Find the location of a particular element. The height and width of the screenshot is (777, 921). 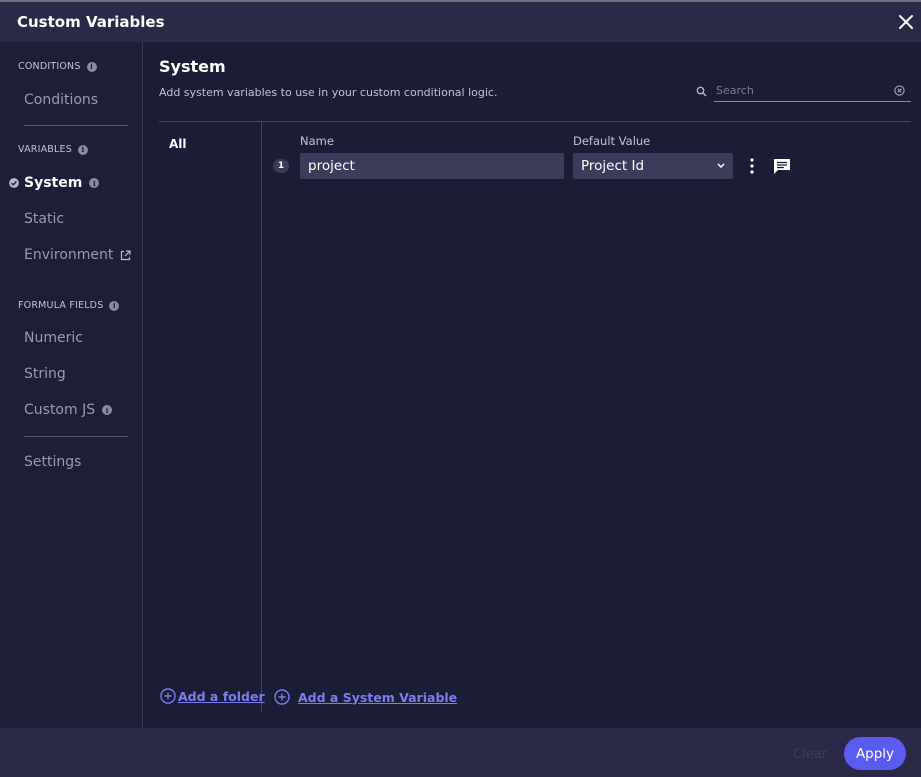

header-divider is located at coordinates (535, 121).